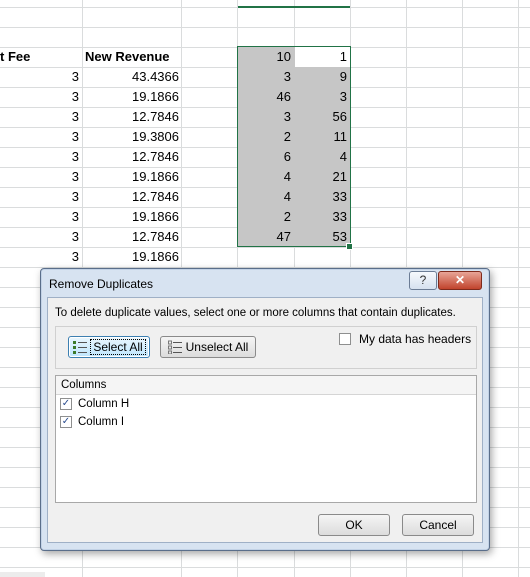  Describe the element at coordinates (266, 385) in the screenshot. I see `columns-list-header: Columns` at that location.